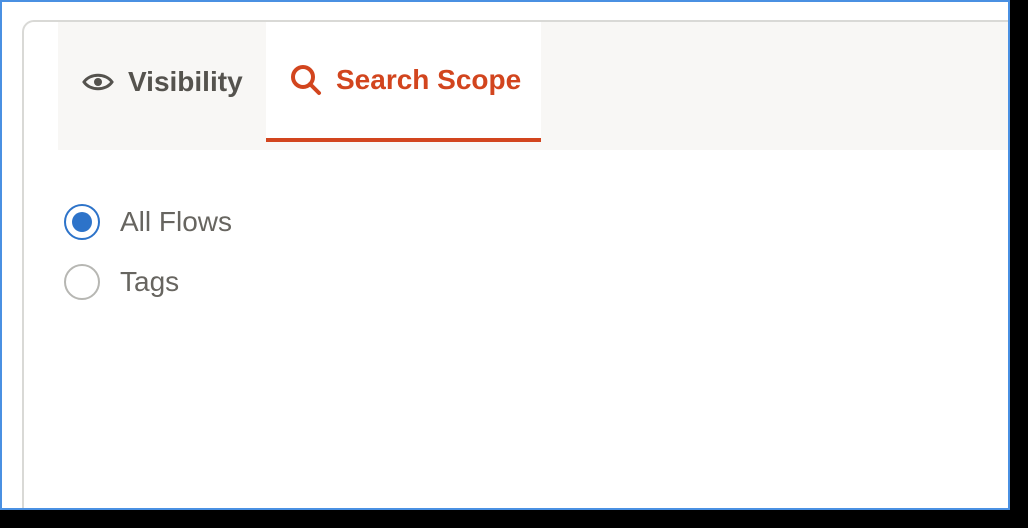  I want to click on search-icon, so click(306, 80).